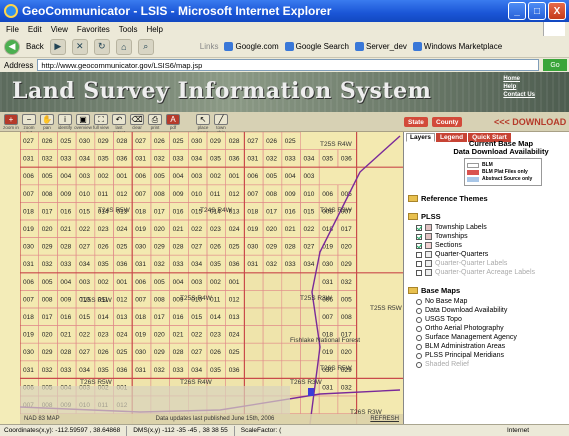  What do you see at coordinates (517, 11) in the screenshot?
I see `minimize-button: _` at bounding box center [517, 11].